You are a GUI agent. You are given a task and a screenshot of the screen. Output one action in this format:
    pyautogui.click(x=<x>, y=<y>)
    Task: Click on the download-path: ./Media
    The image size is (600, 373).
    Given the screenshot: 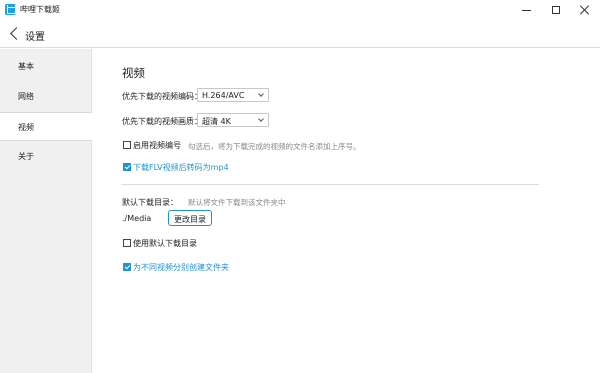 What is the action you would take?
    pyautogui.click(x=137, y=218)
    